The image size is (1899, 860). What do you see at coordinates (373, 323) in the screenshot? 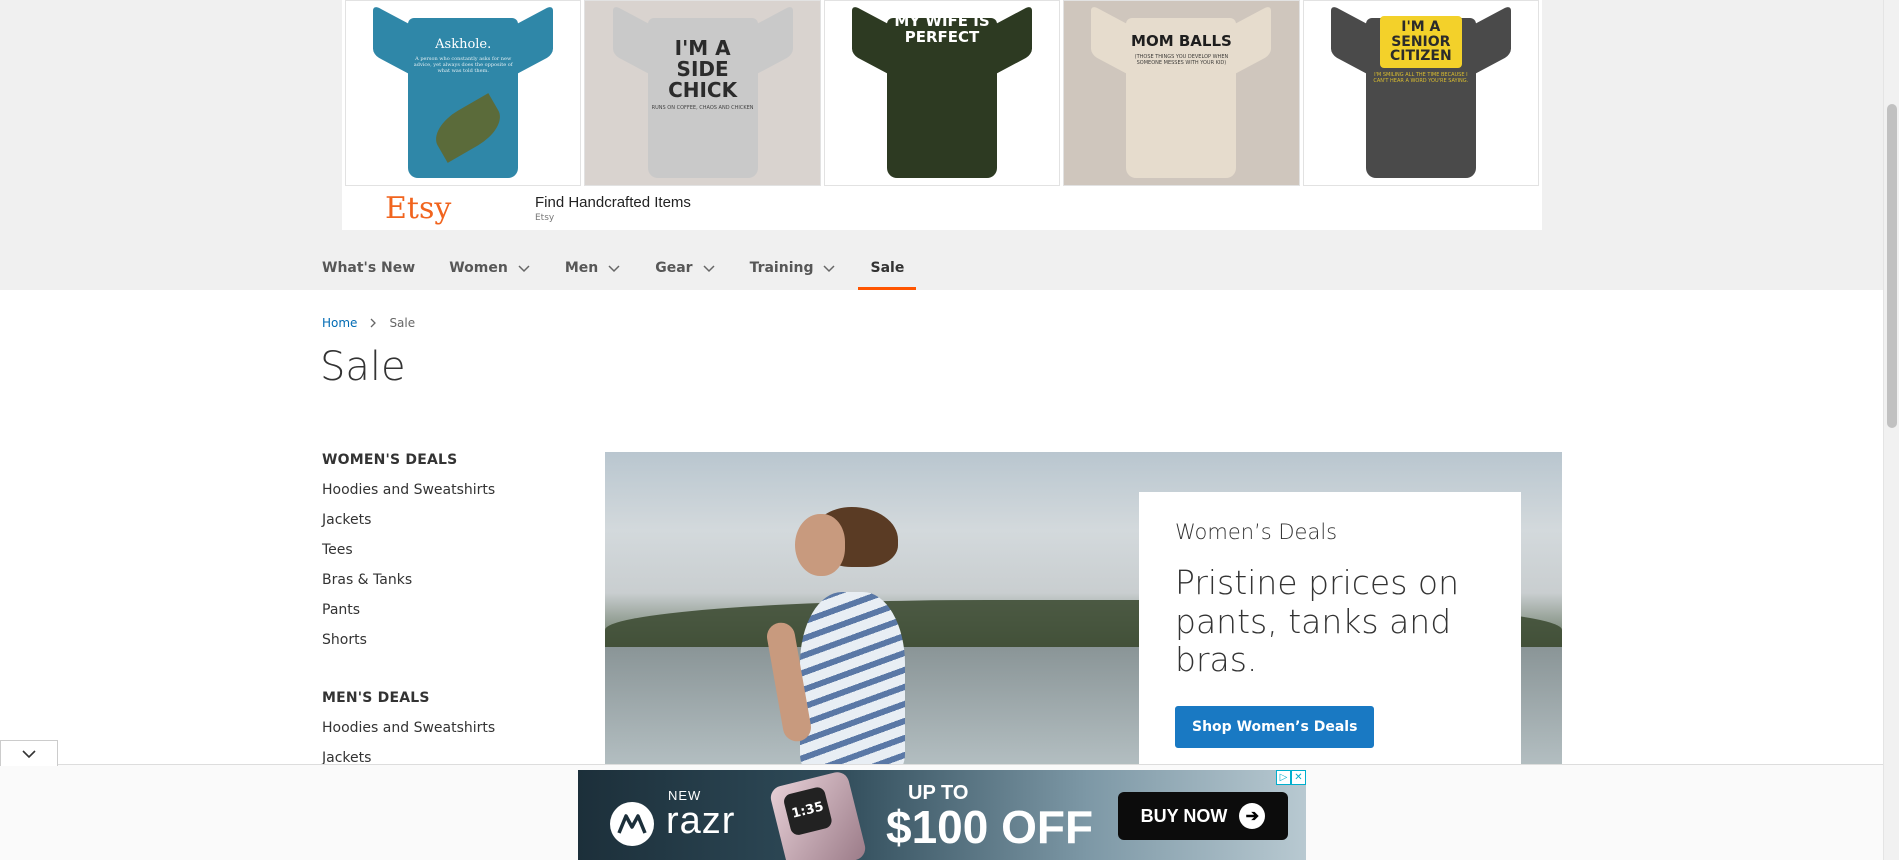
I see `chevron-right-icon` at bounding box center [373, 323].